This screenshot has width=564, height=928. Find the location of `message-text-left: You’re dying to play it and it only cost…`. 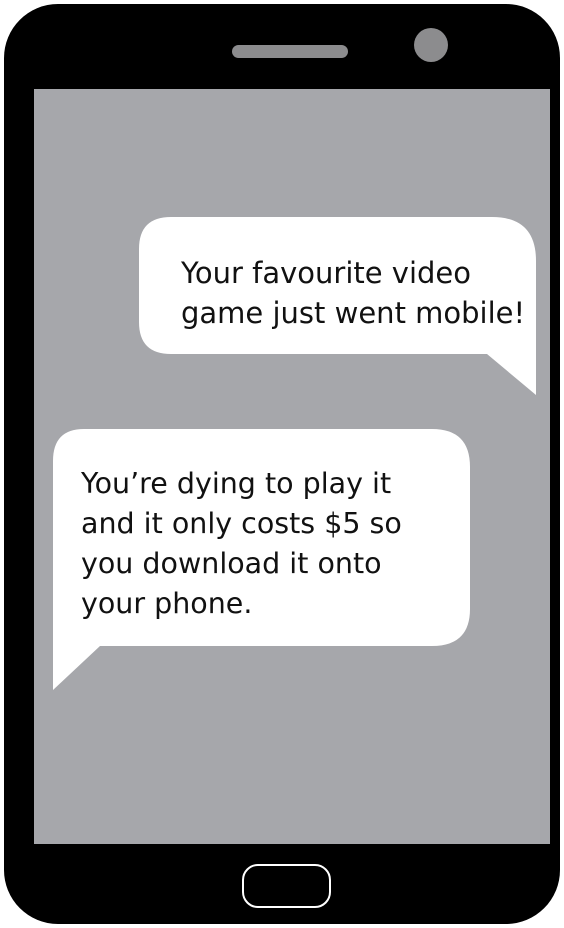

message-text-left: You’re dying to play it and it only cost… is located at coordinates (241, 543).